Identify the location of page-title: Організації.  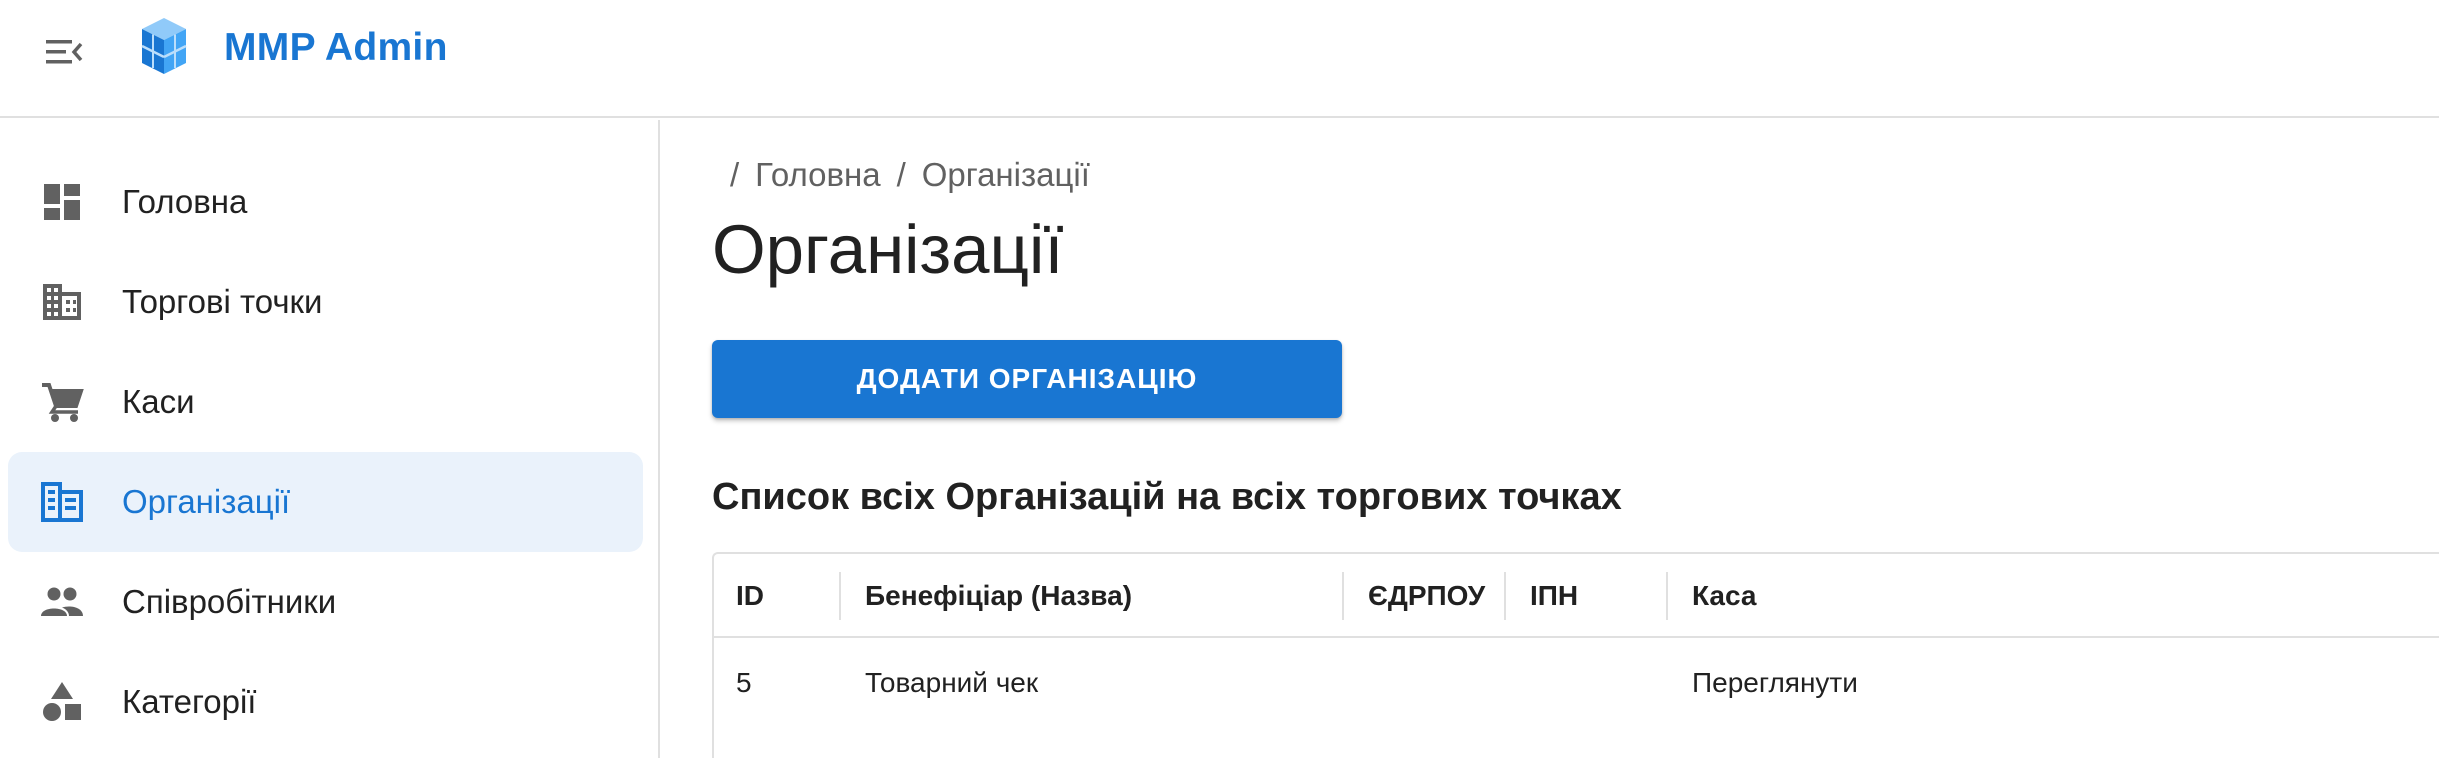
(888, 249).